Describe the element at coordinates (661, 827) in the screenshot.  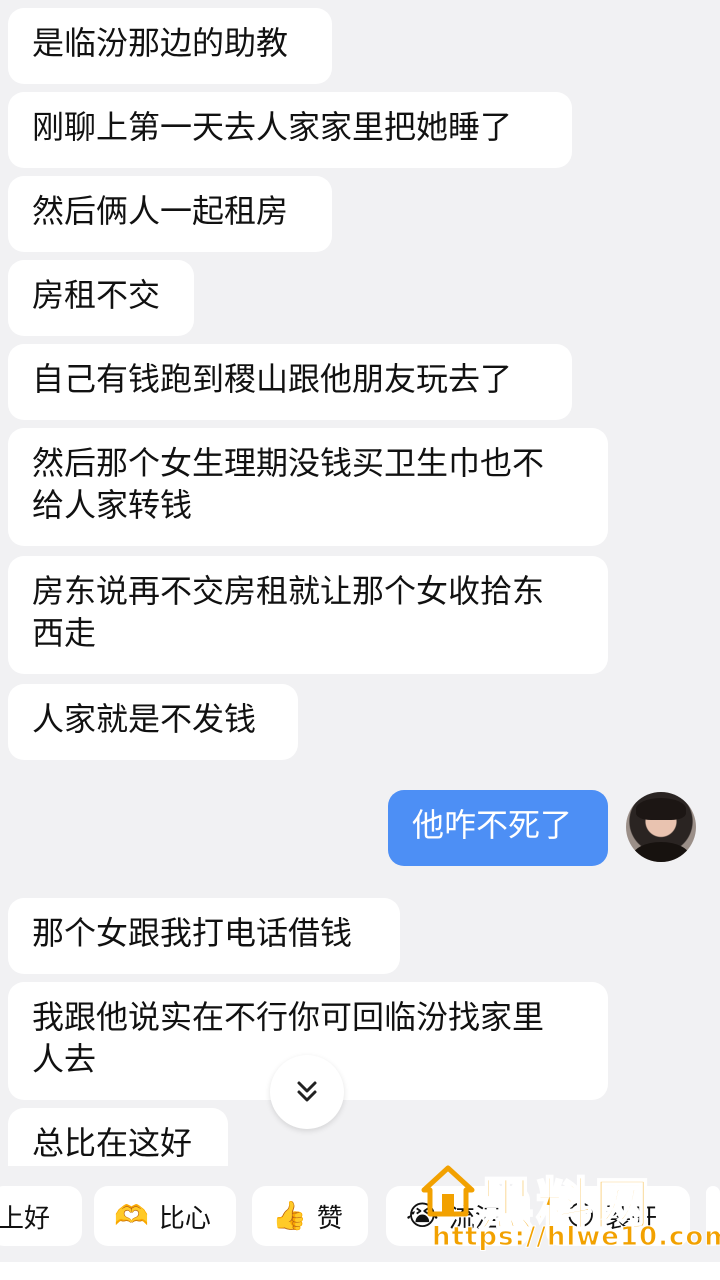
I see `avatar` at that location.